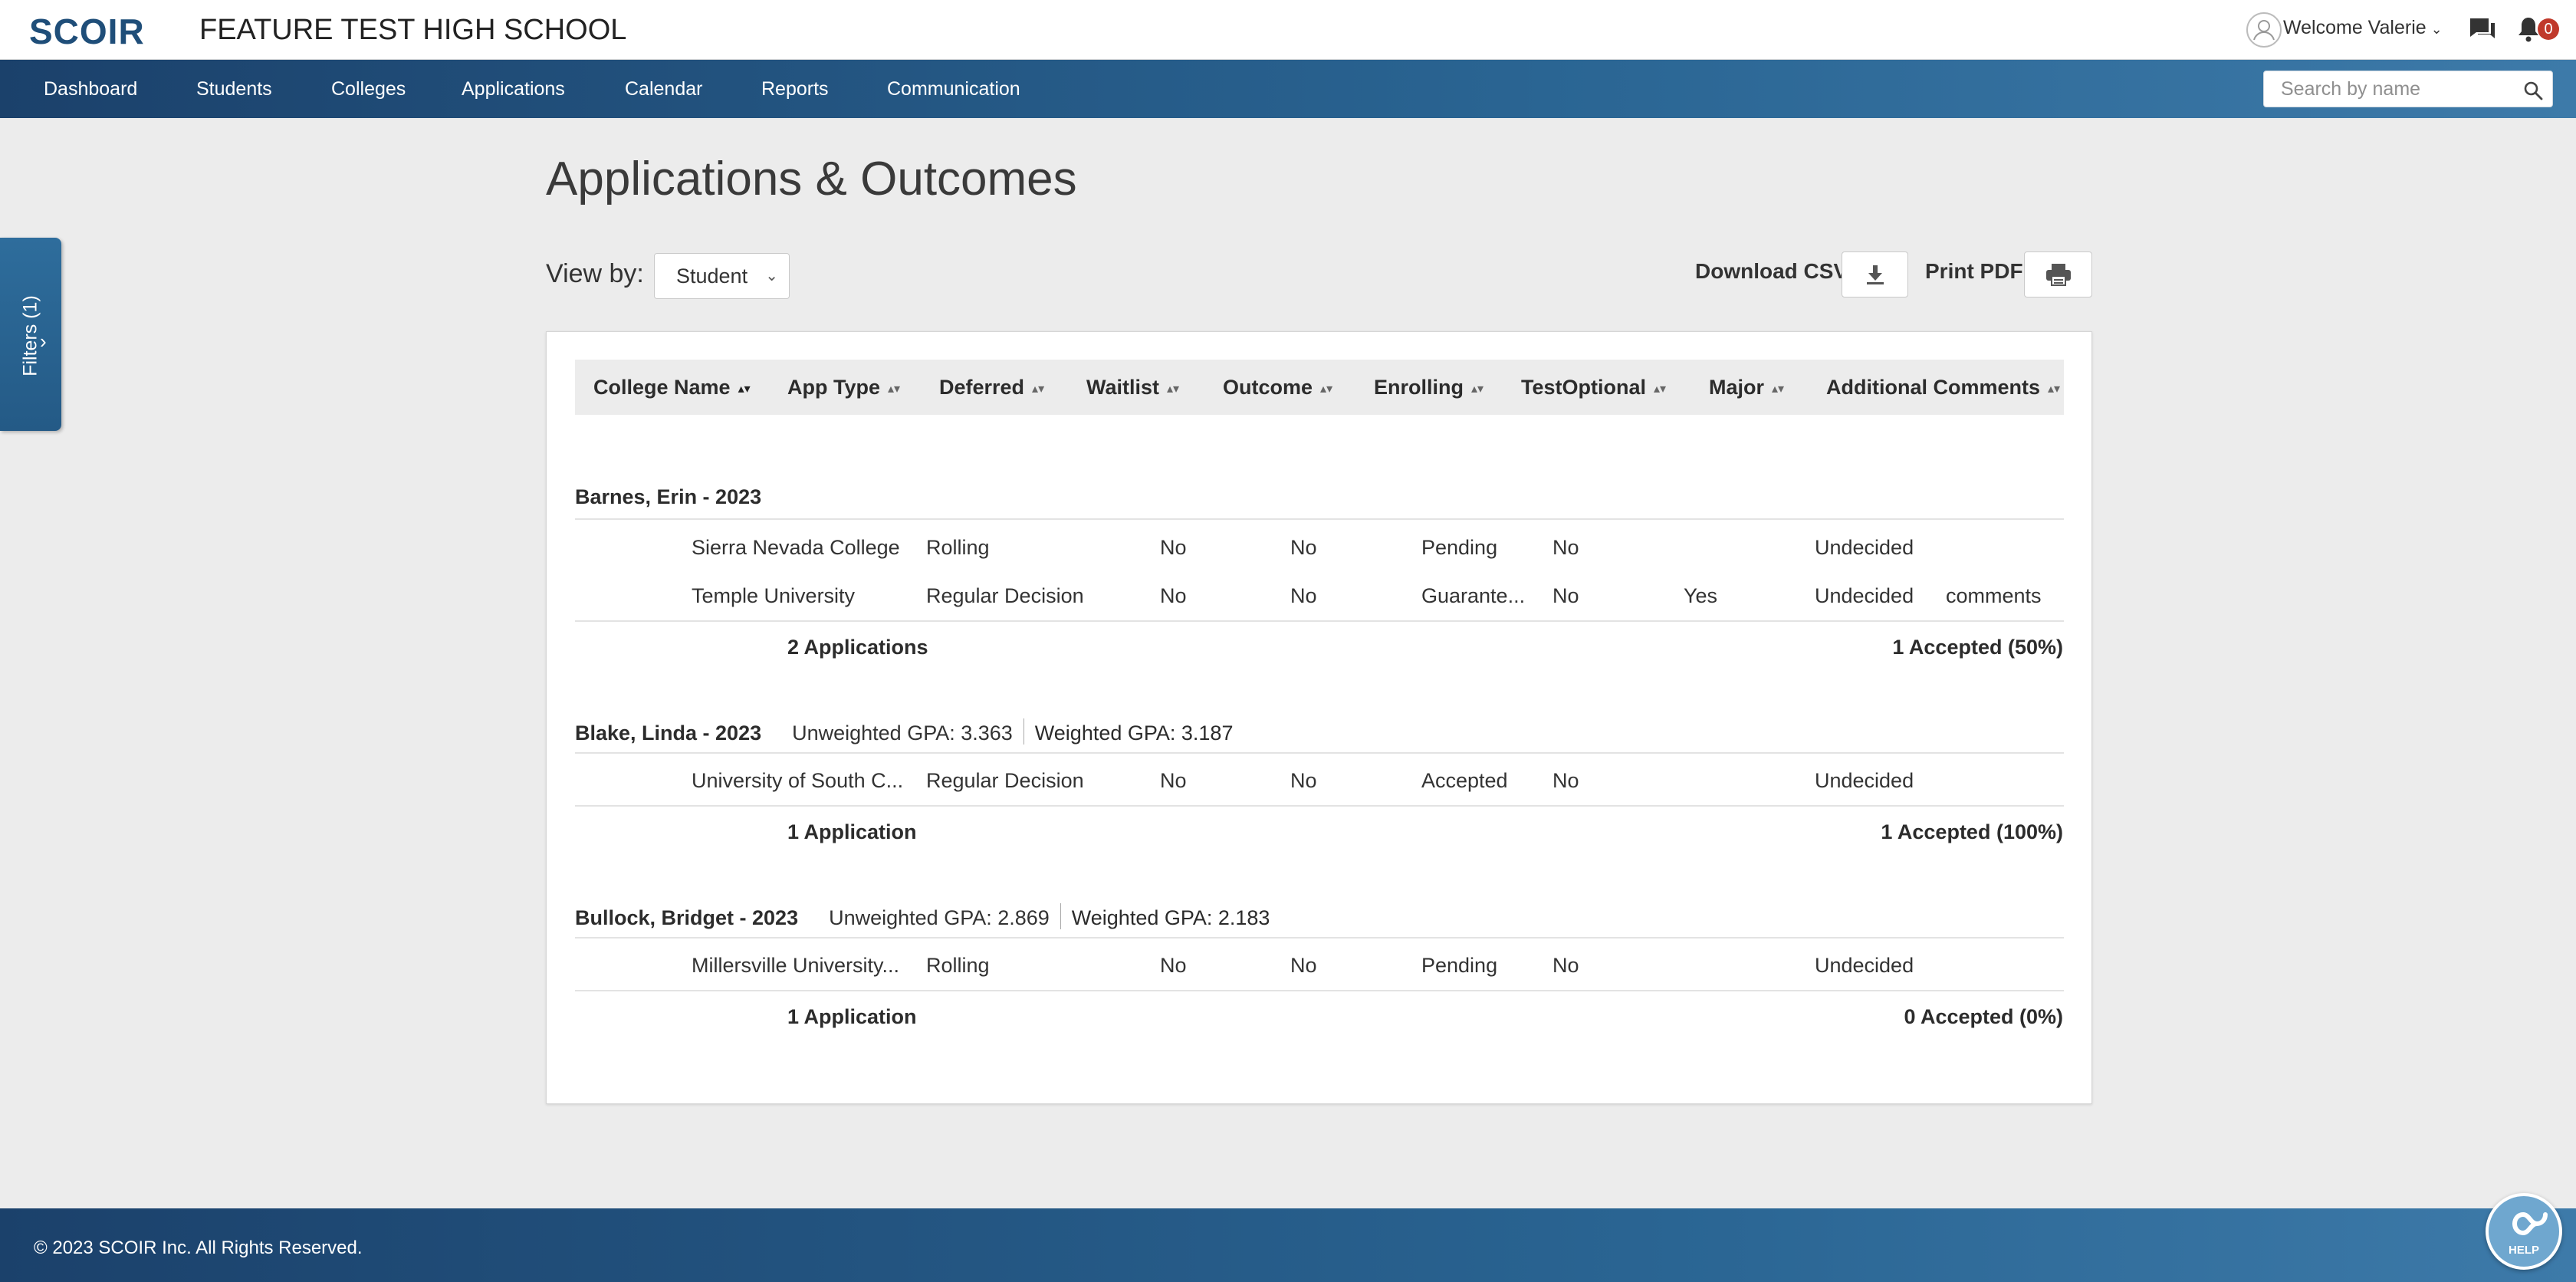 Image resolution: width=2576 pixels, height=1282 pixels. I want to click on welcome-menu: Welcome Valerie ⌄, so click(2363, 28).